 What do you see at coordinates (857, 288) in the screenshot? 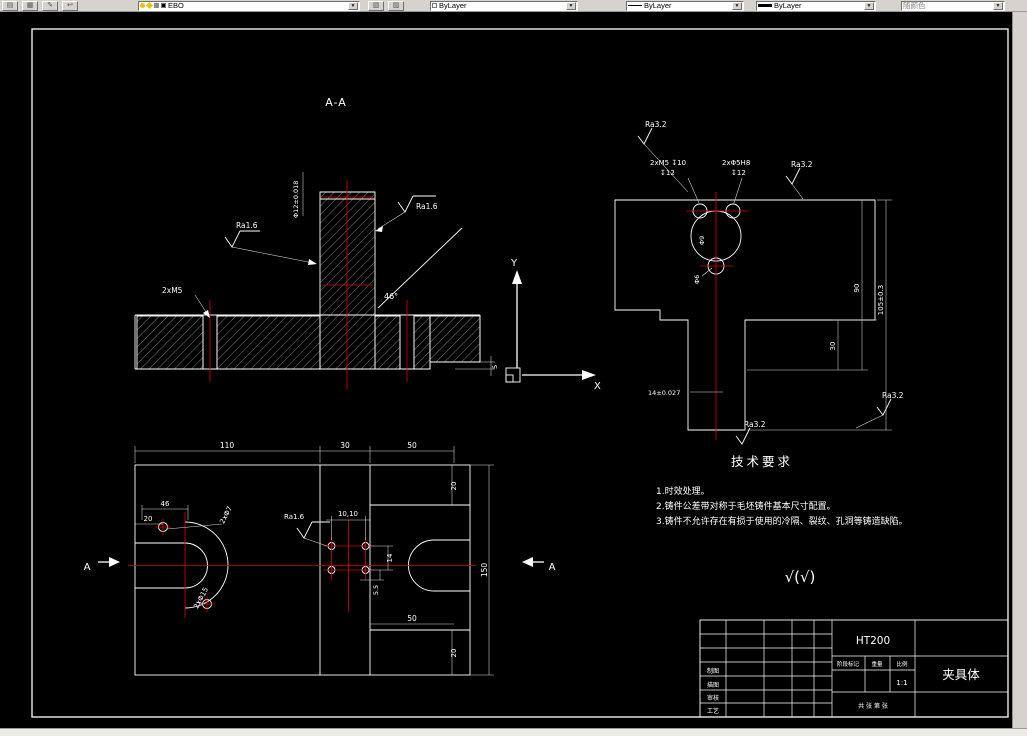
I see `dimension-label: 90` at bounding box center [857, 288].